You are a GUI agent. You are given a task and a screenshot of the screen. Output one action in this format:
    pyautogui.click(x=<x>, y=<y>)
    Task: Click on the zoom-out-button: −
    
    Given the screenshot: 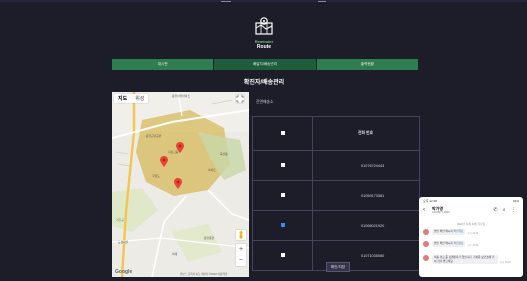 What is the action you would take?
    pyautogui.click(x=241, y=260)
    